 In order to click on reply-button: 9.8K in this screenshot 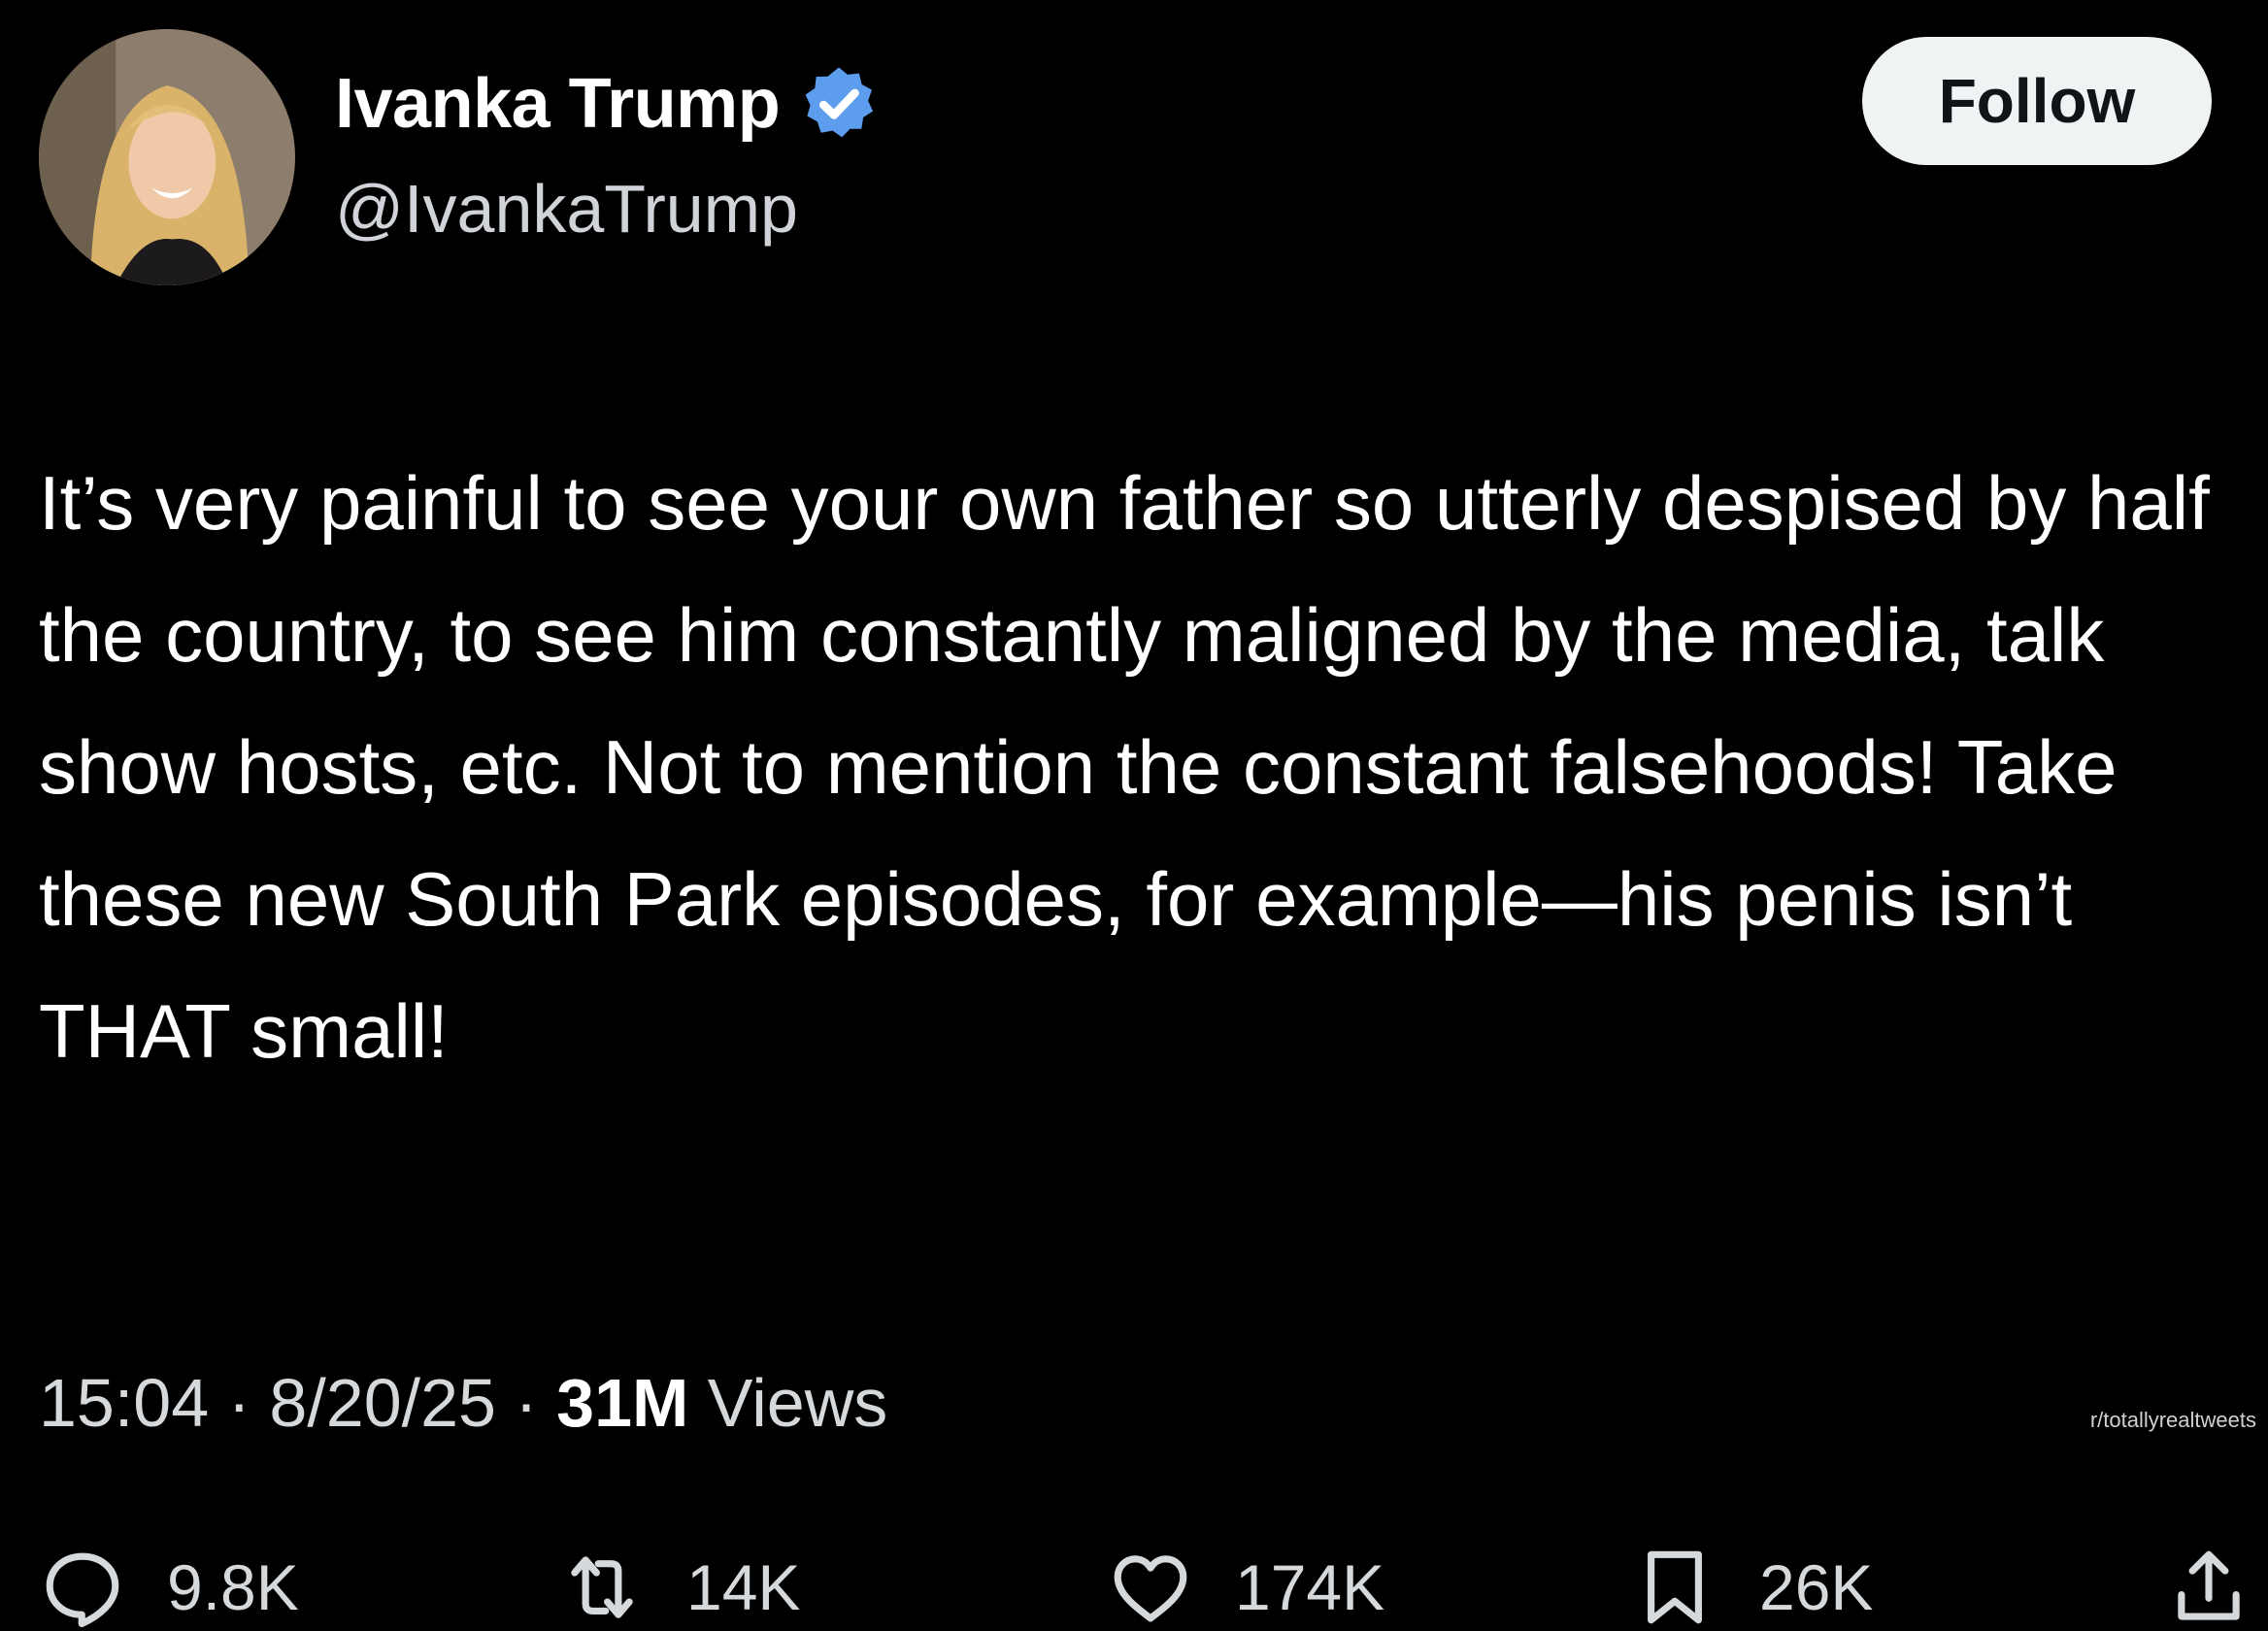, I will do `click(169, 1587)`.